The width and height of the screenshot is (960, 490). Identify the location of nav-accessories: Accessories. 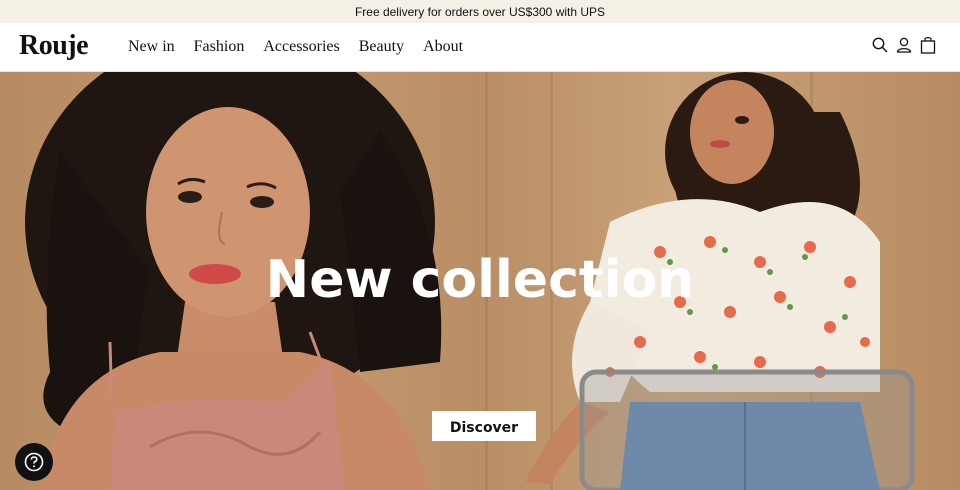
(301, 47).